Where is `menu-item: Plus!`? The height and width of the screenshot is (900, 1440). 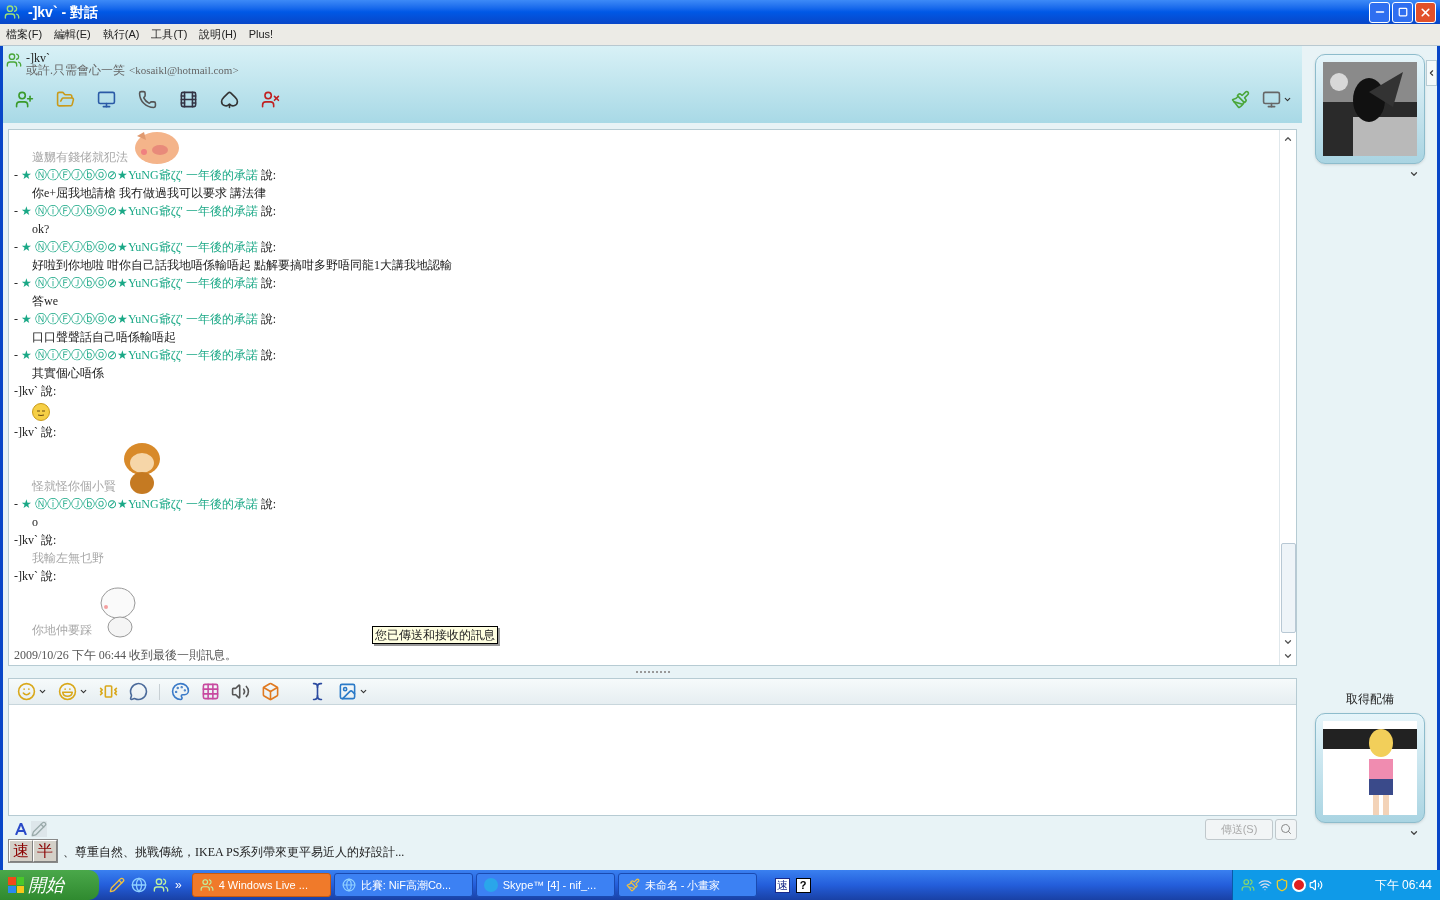 menu-item: Plus! is located at coordinates (261, 34).